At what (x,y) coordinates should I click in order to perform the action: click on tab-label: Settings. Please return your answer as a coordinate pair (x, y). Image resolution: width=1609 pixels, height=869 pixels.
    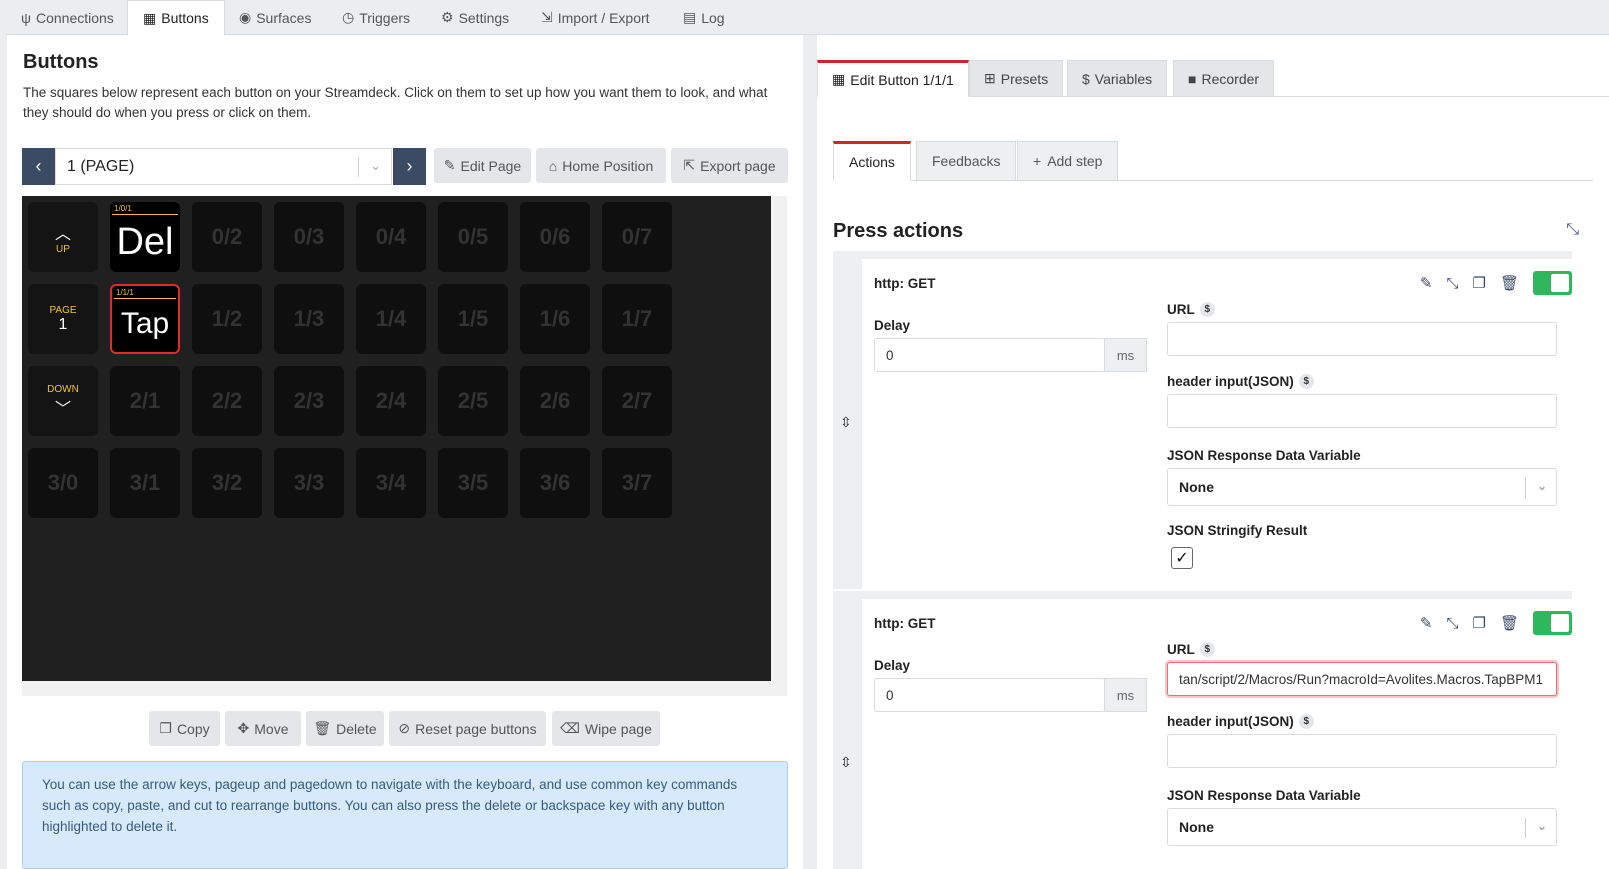
    Looking at the image, I should click on (484, 17).